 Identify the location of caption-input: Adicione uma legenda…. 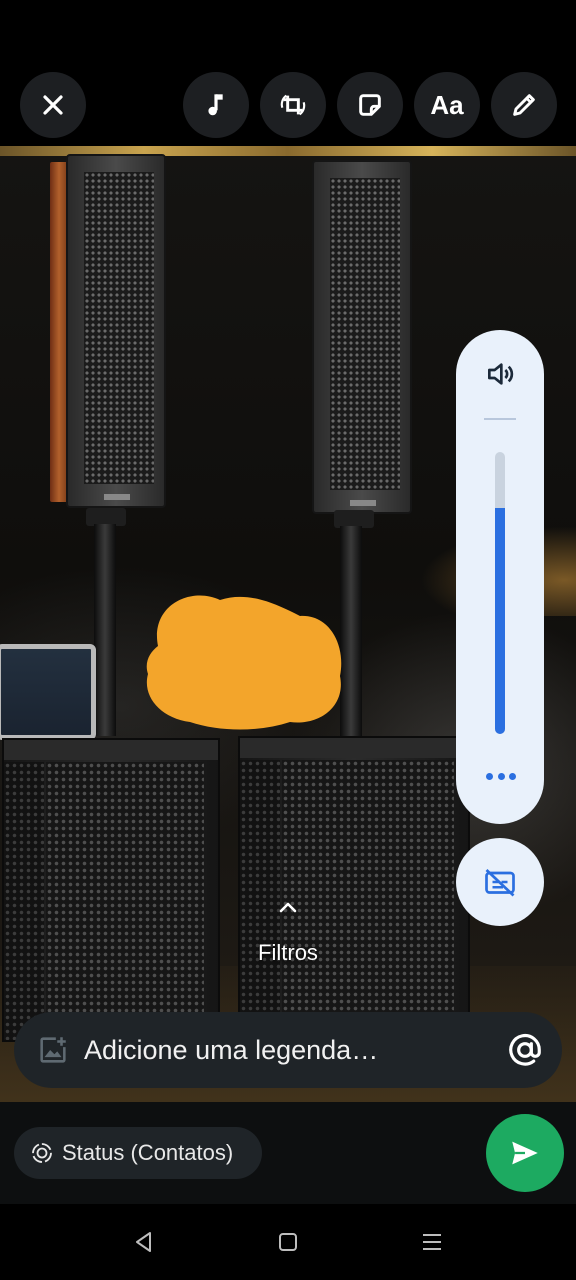
(295, 1050).